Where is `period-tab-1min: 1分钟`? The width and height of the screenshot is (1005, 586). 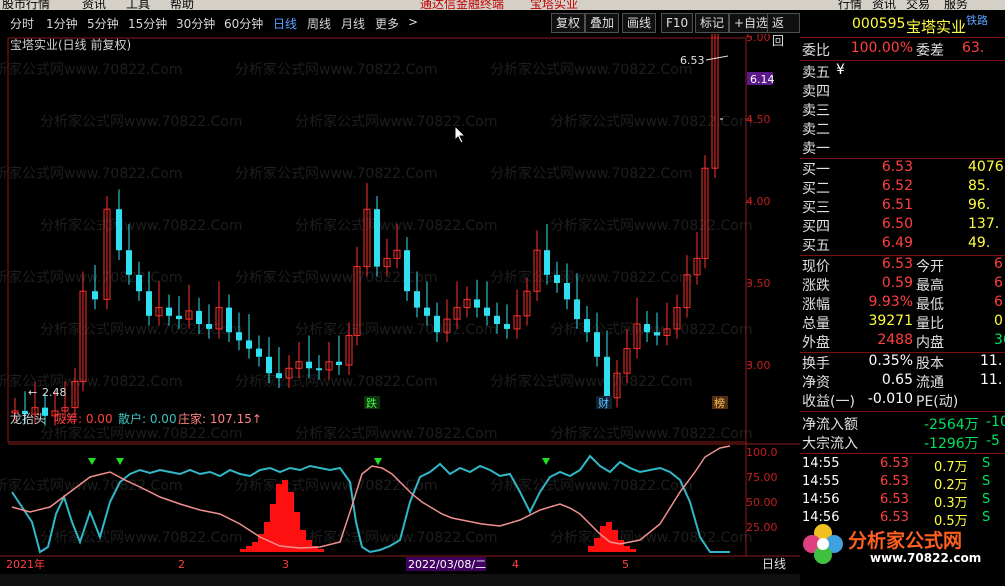
period-tab-1min: 1分钟 is located at coordinates (62, 23).